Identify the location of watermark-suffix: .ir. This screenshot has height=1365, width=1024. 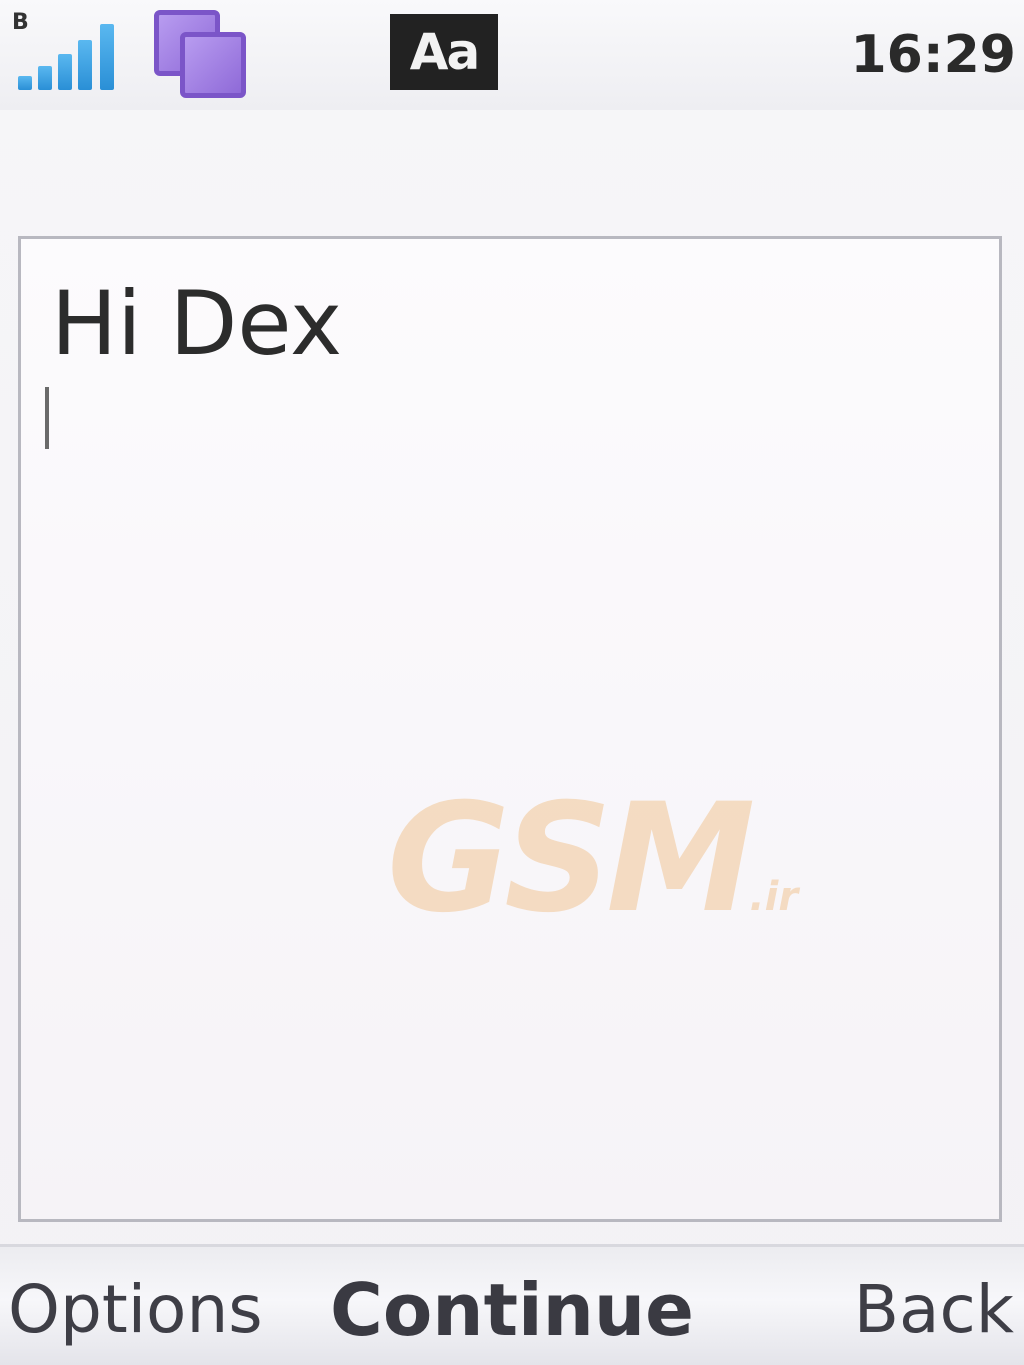
(774, 897).